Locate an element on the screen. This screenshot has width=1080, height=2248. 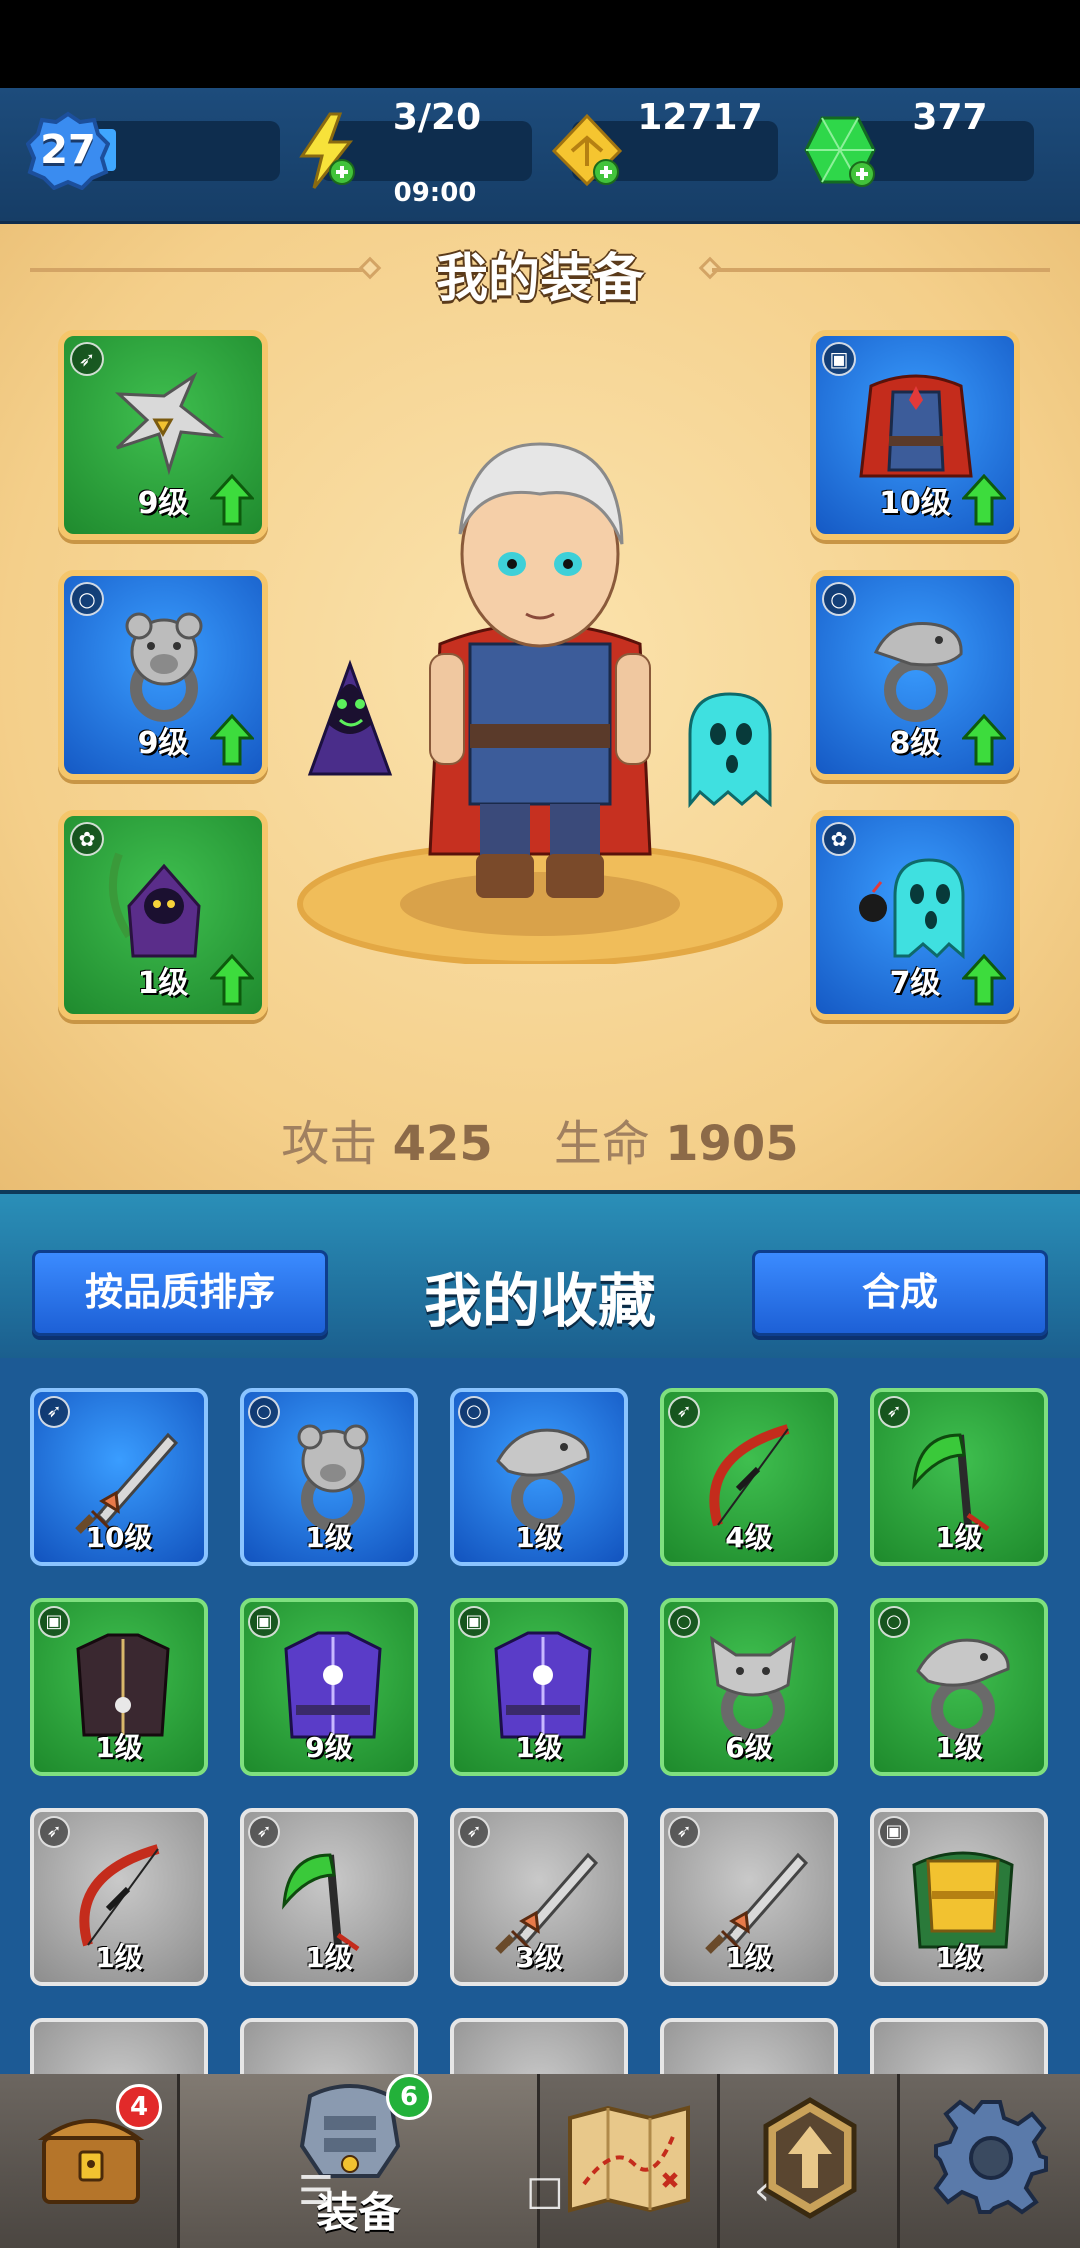
cape-armor-icon is located at coordinates (916, 426).